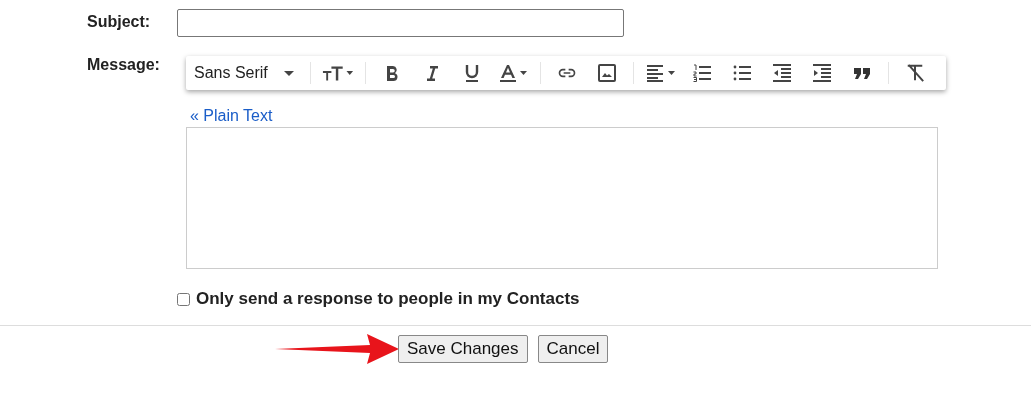  Describe the element at coordinates (660, 73) in the screenshot. I see `align-icon` at that location.